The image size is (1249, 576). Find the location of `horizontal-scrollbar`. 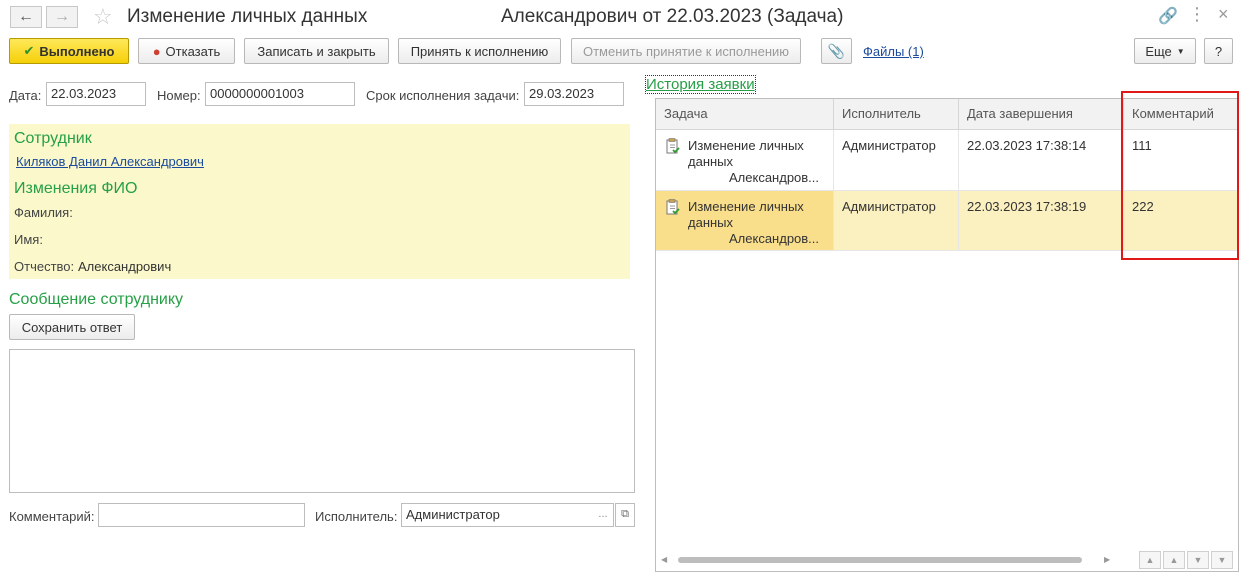

horizontal-scrollbar is located at coordinates (880, 560).